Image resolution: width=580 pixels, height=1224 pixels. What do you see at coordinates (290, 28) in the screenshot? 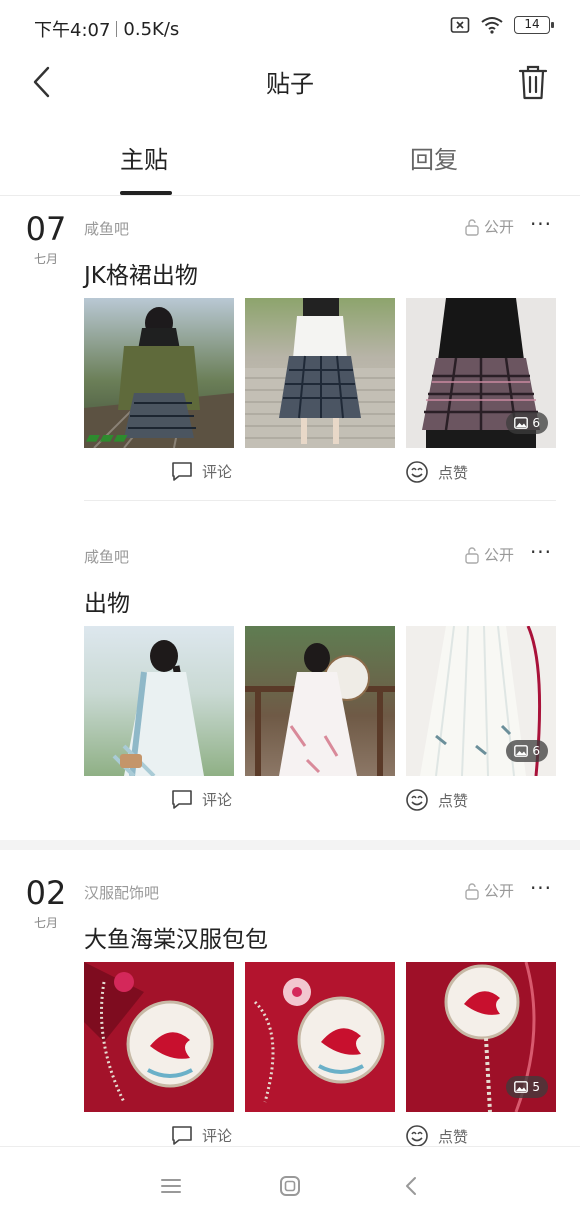
I see `status-bar: 下午4:07 0.5K/s 14` at bounding box center [290, 28].